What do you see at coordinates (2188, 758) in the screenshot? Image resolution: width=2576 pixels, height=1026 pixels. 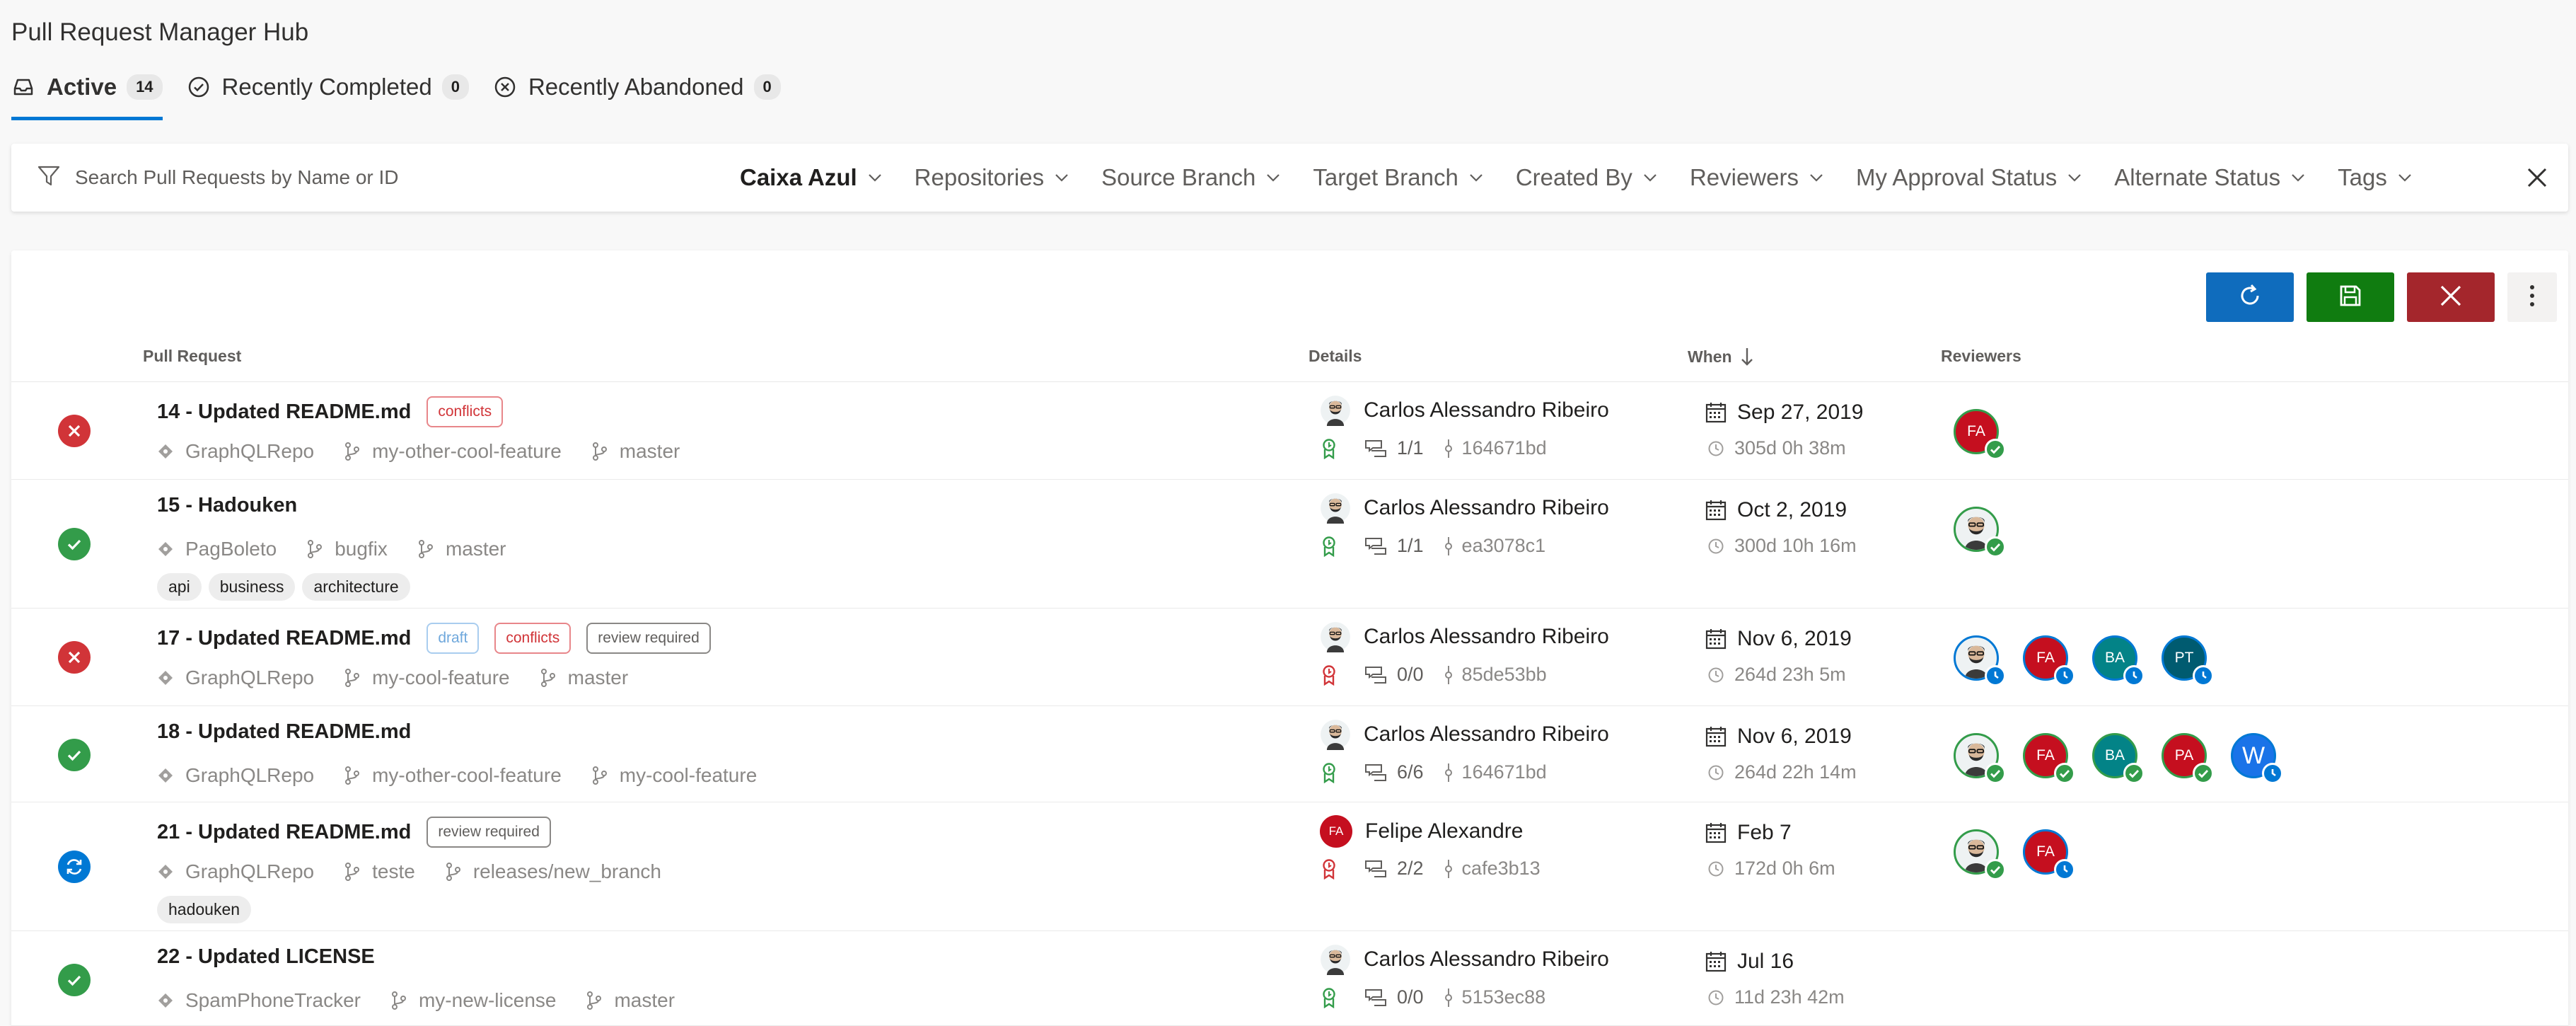 I see `reviewer-avatar: PA` at bounding box center [2188, 758].